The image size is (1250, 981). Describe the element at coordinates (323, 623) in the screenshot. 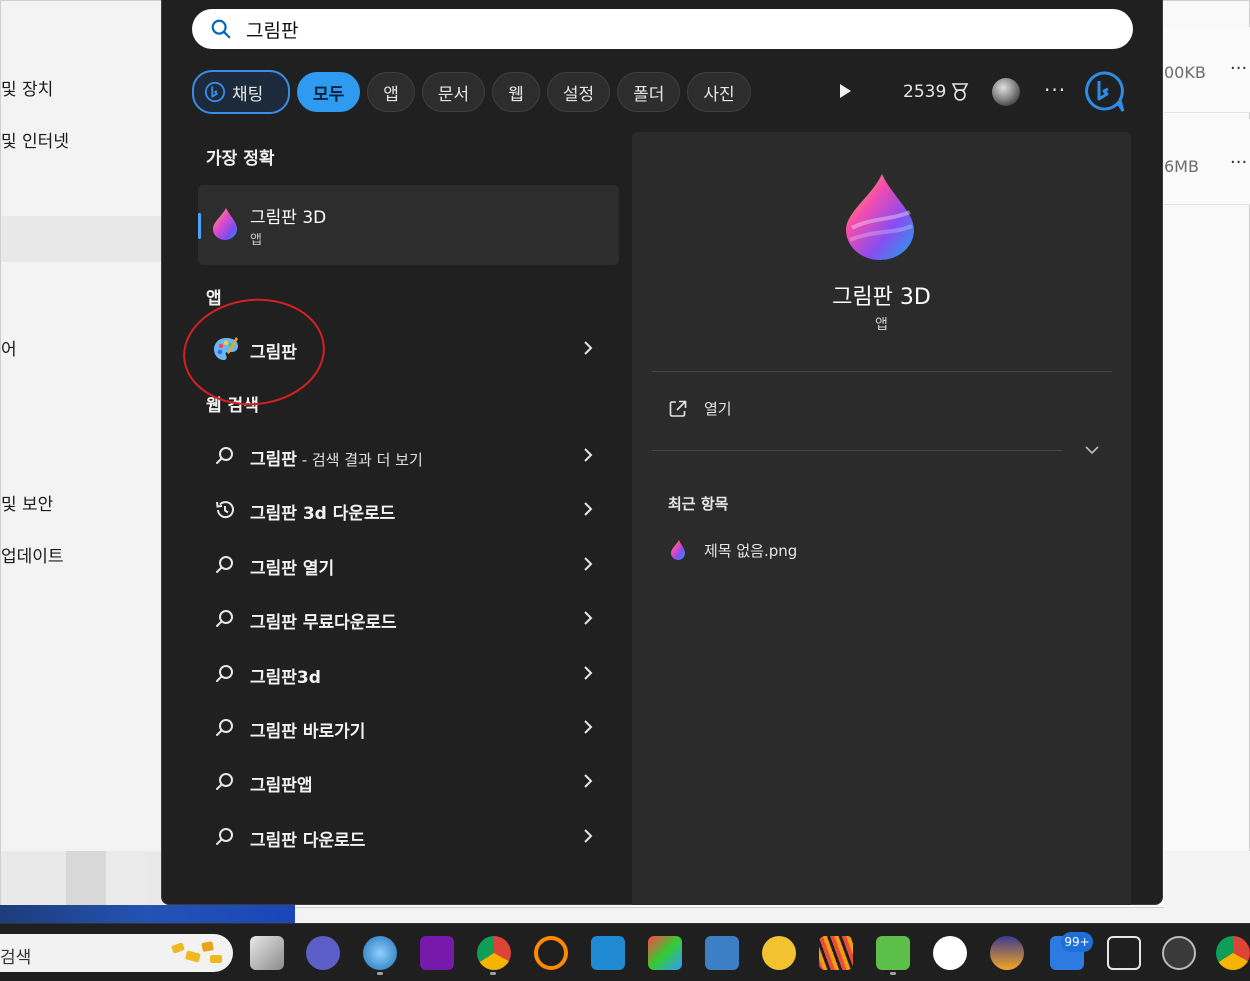

I see `web-result-title: 그림판 무료다운로드` at that location.